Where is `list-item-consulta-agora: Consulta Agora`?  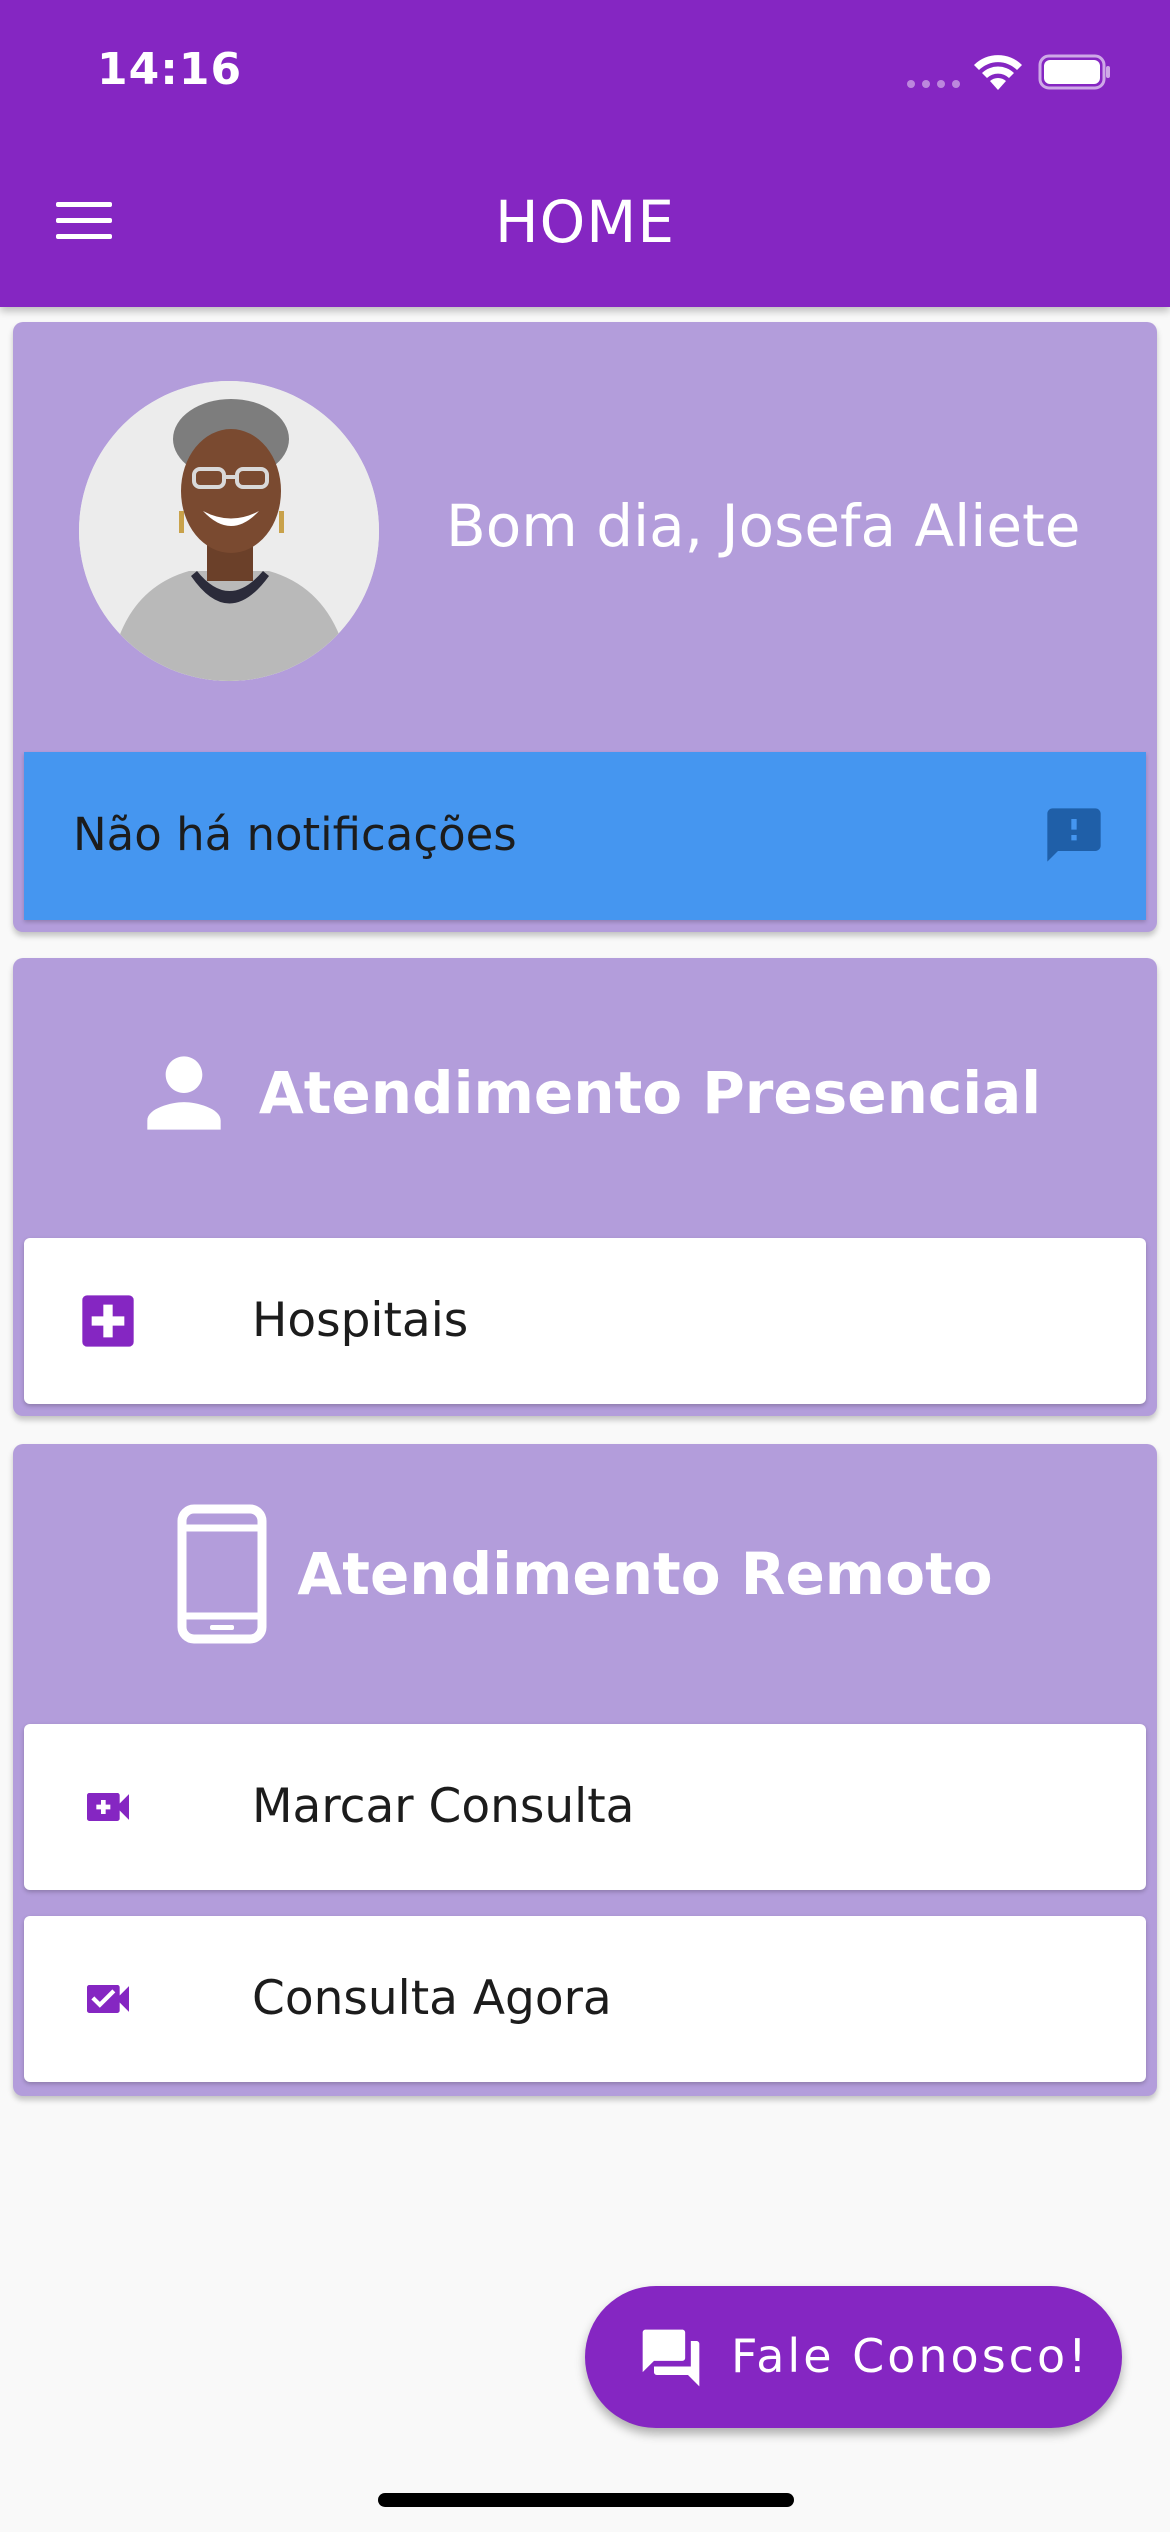
list-item-consulta-agora: Consulta Agora is located at coordinates (585, 1999).